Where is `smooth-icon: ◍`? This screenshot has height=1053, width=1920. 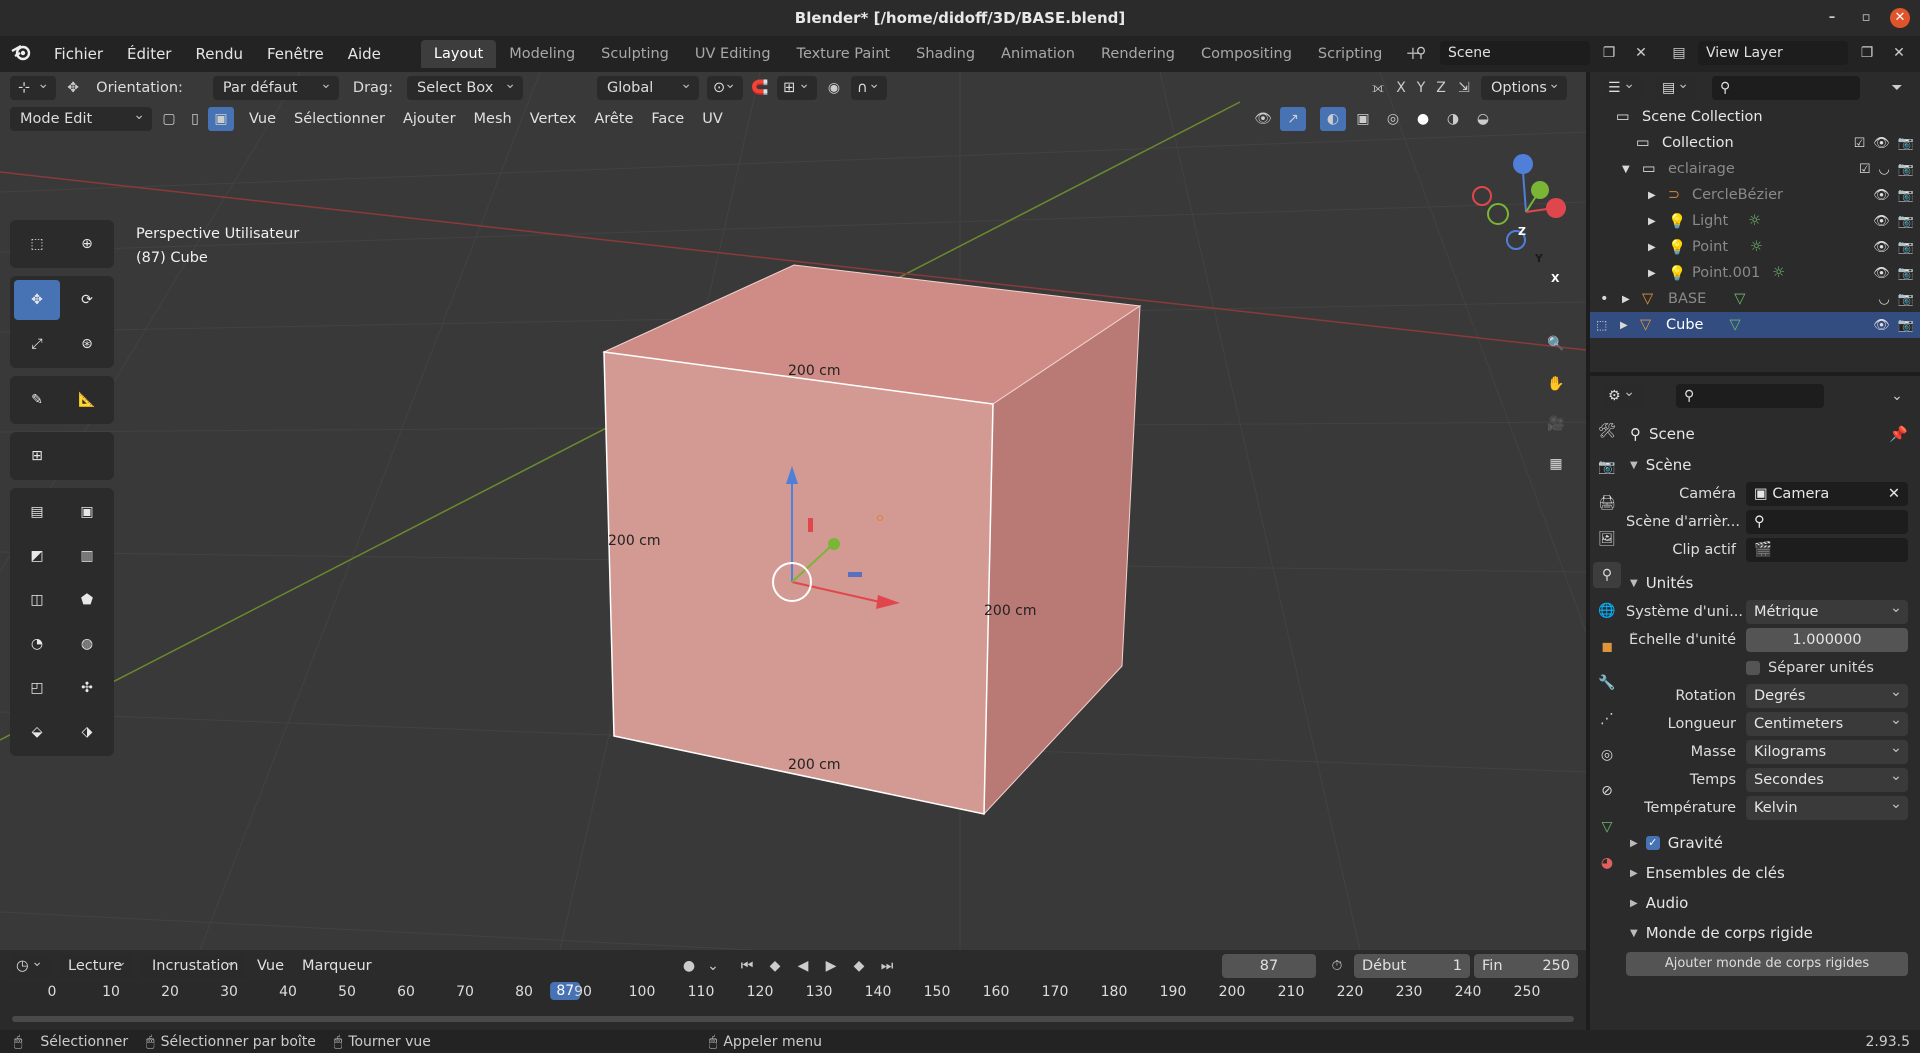
smooth-icon: ◍ is located at coordinates (87, 644).